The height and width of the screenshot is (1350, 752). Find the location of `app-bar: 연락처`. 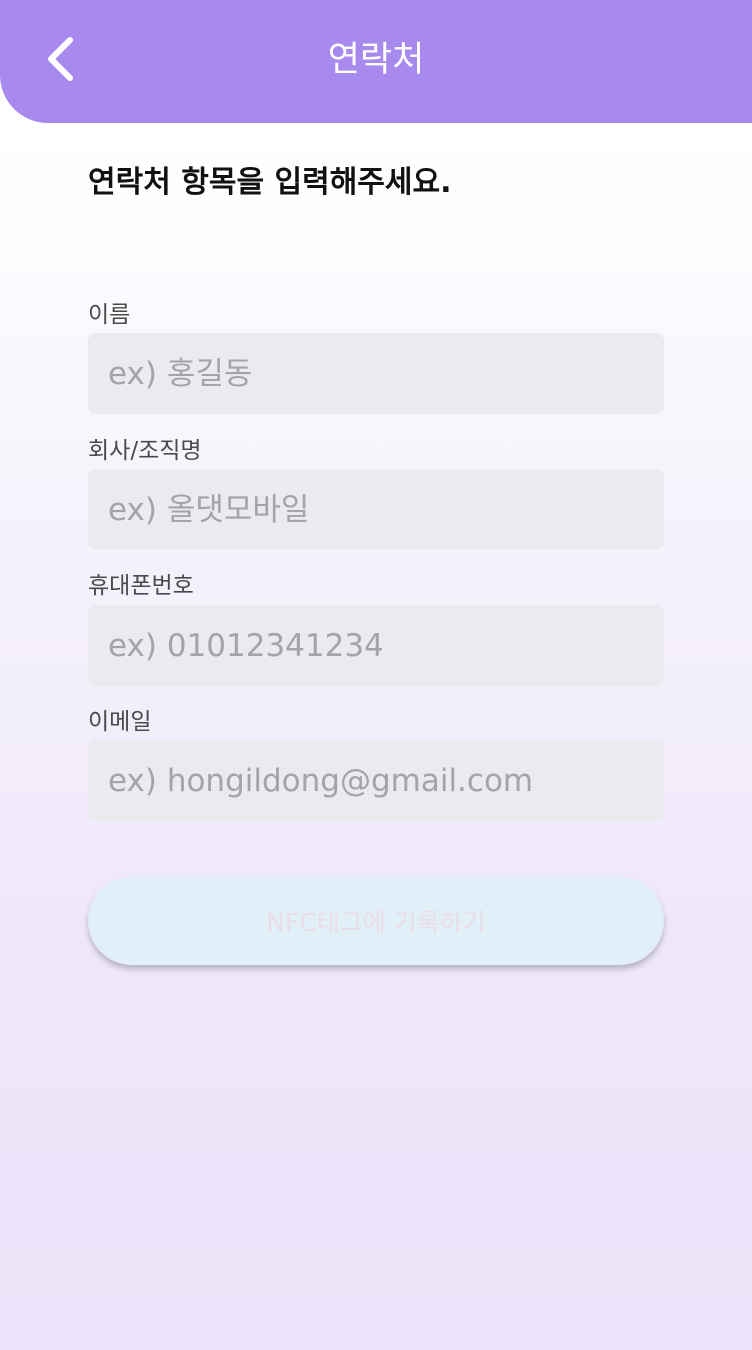

app-bar: 연락처 is located at coordinates (376, 61).